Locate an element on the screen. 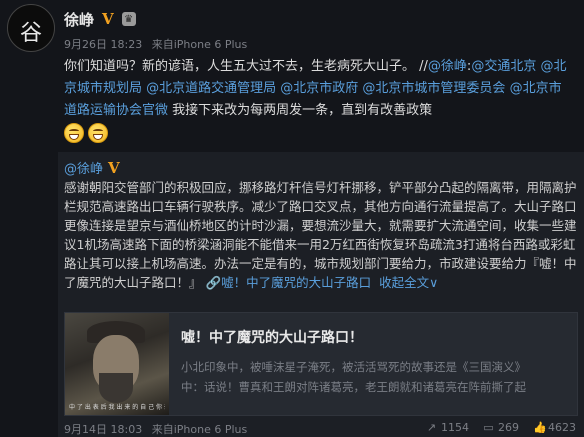  author-row: 徐峥 V ♛ is located at coordinates (100, 19).